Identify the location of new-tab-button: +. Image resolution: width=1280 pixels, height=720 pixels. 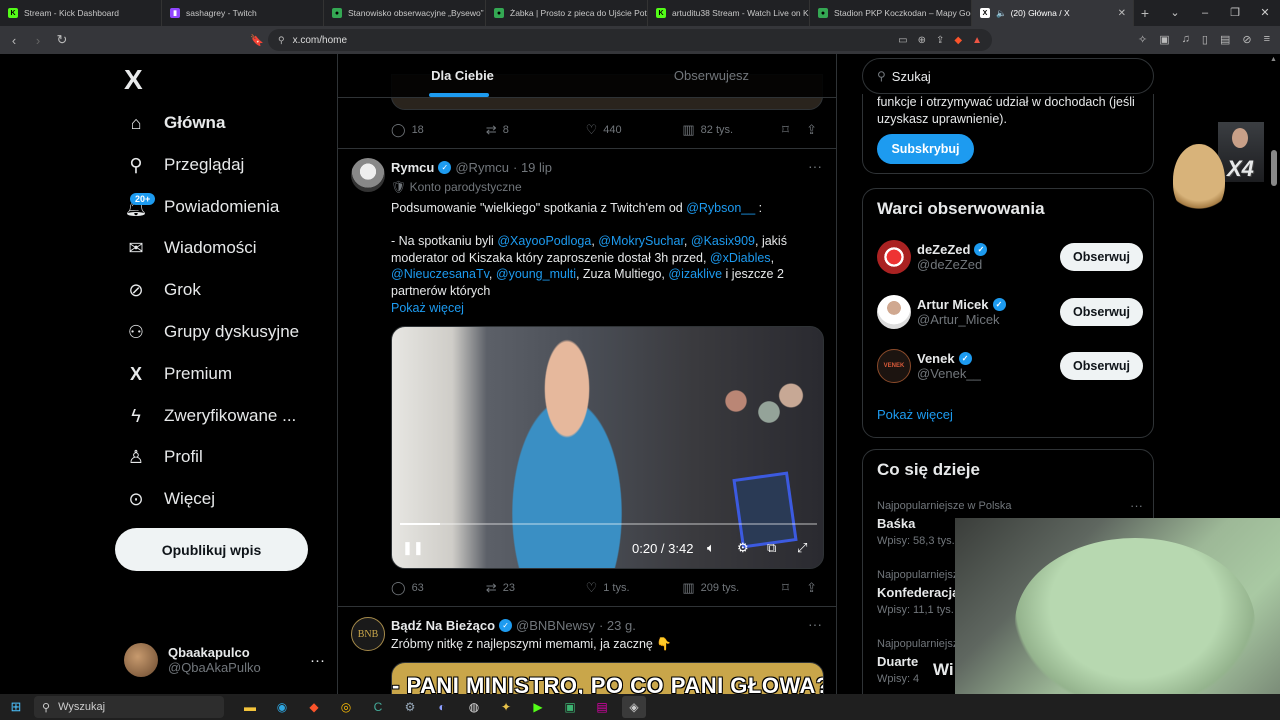
(1145, 13).